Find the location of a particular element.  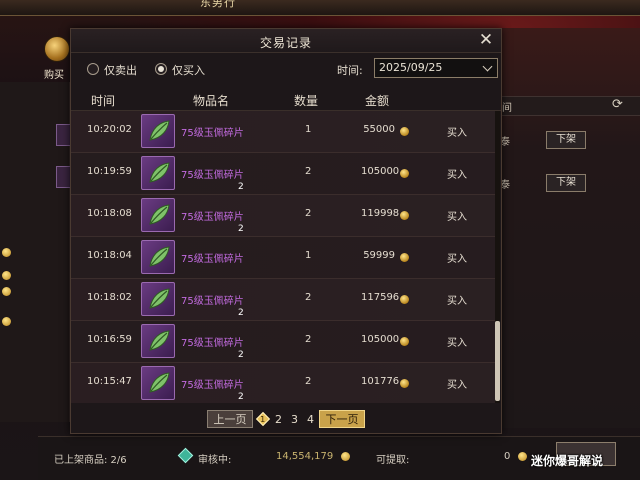

filter-row: 仅卖出 仅买入 时间: 2025/09/25 is located at coordinates (286, 69).